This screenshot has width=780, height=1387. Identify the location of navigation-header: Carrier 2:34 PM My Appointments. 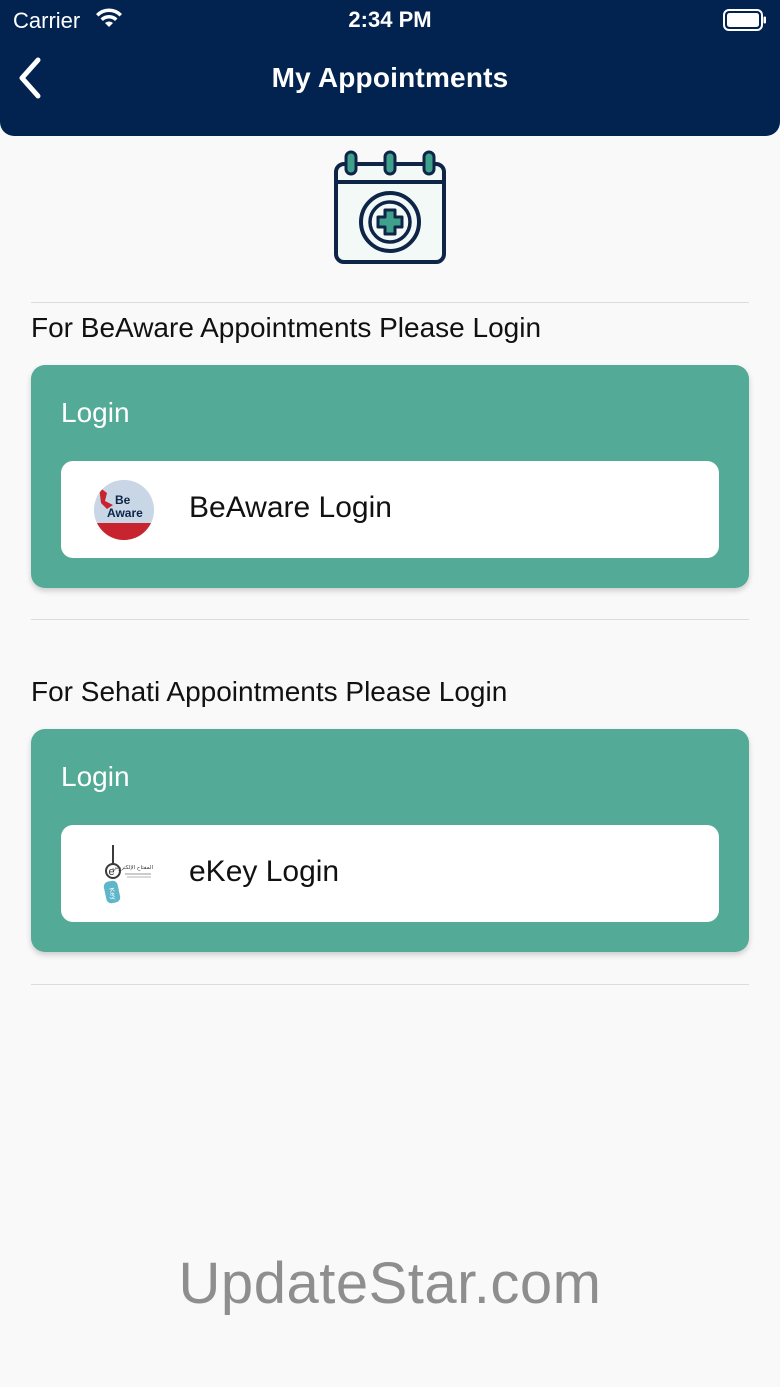
(390, 68).